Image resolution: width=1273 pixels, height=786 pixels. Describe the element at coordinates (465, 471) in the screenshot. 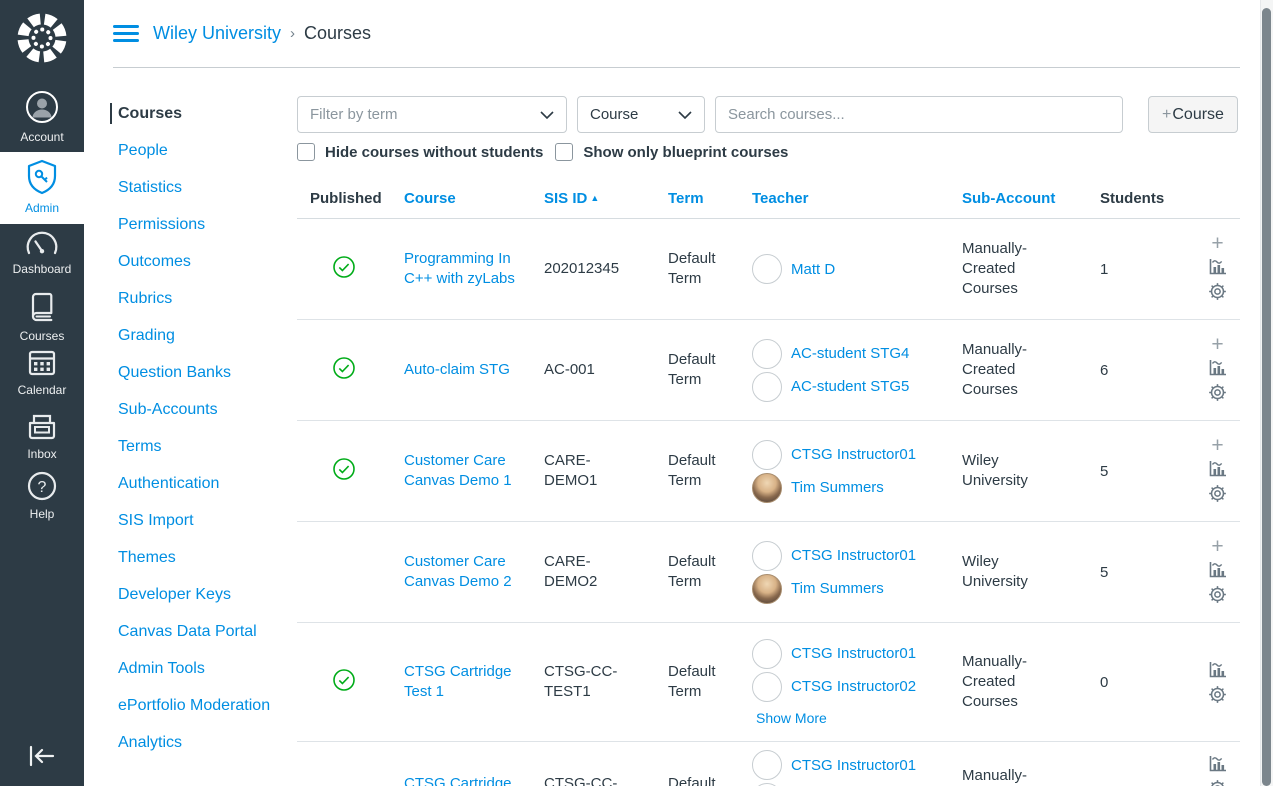

I see `course-link: Customer Care Canvas Demo 1` at that location.